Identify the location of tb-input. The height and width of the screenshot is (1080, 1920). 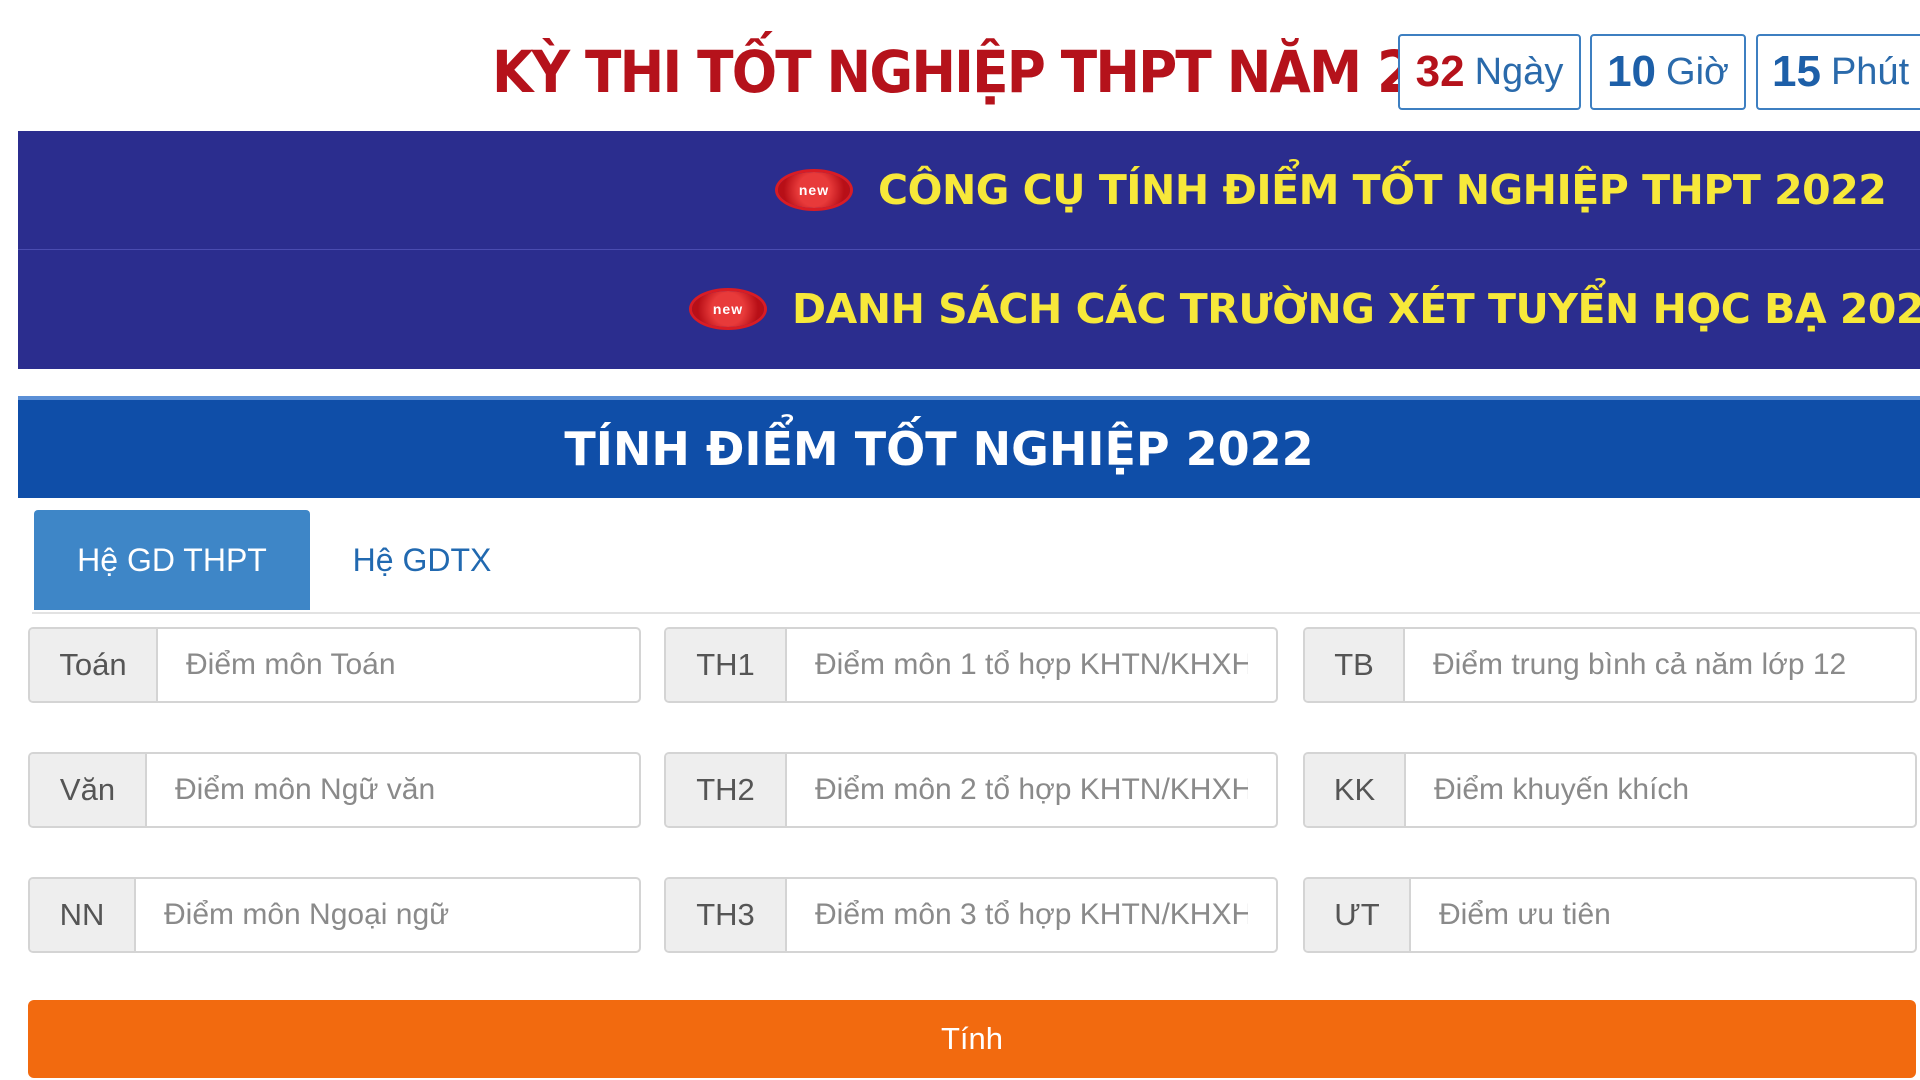
(1660, 665).